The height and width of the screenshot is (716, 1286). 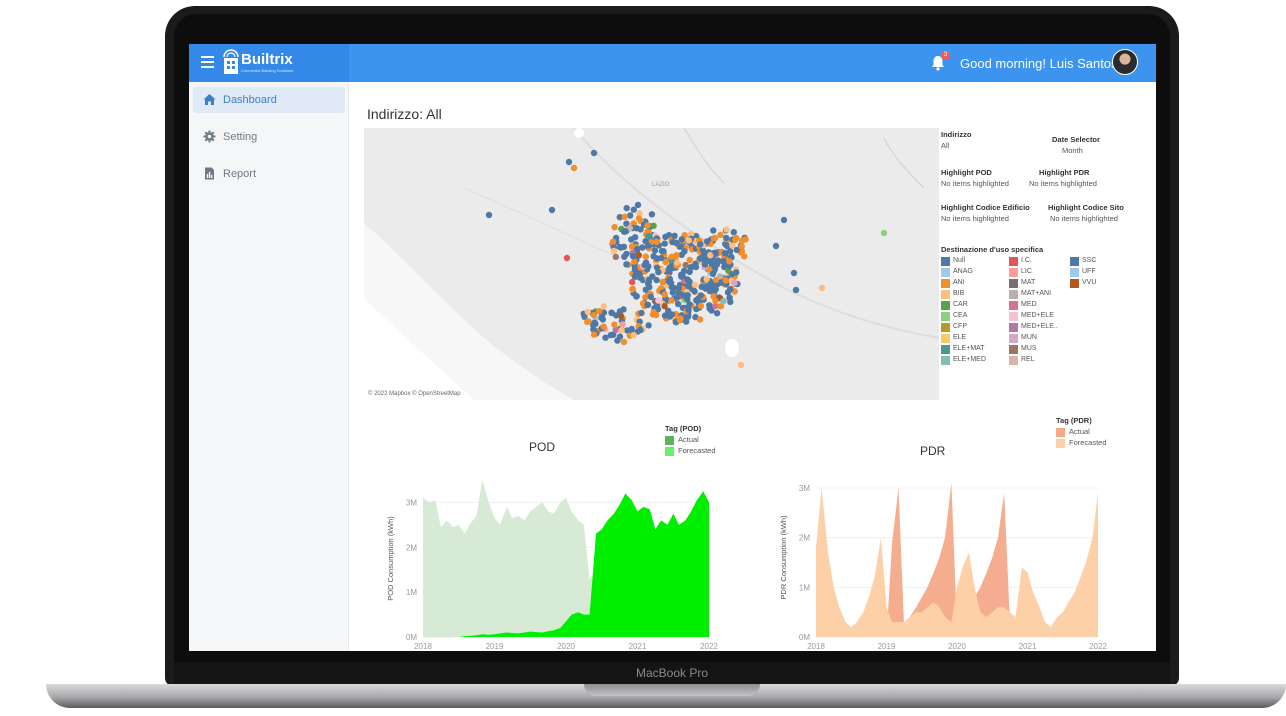 What do you see at coordinates (207, 62) in the screenshot?
I see `hamburger-menu-icon` at bounding box center [207, 62].